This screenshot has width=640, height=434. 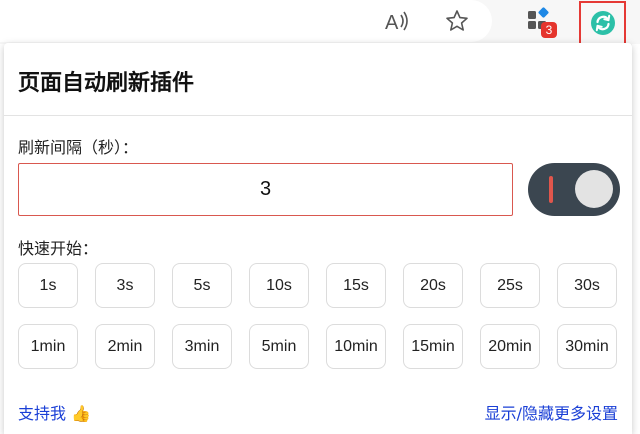 I want to click on preset-row-seconds: 1s 3s 5s 10s 15s 20s 25s 30s, so click(x=320, y=285).